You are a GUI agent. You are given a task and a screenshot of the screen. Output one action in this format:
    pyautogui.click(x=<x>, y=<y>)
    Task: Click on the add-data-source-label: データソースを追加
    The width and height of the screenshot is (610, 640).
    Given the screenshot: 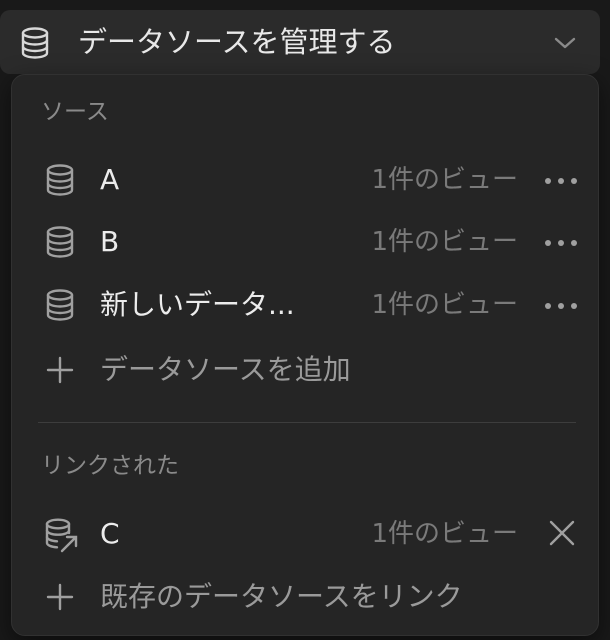 What is the action you would take?
    pyautogui.click(x=225, y=369)
    